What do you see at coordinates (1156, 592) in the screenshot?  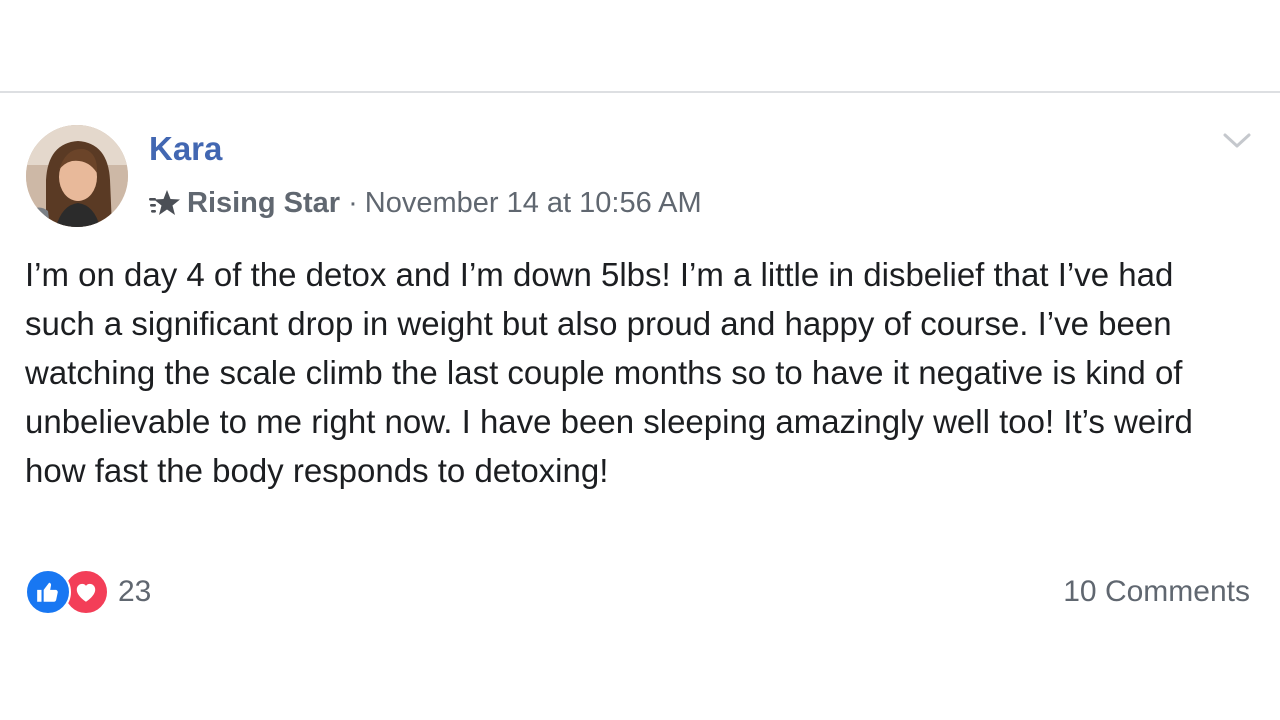 I see `comments-link: 10 Comments` at bounding box center [1156, 592].